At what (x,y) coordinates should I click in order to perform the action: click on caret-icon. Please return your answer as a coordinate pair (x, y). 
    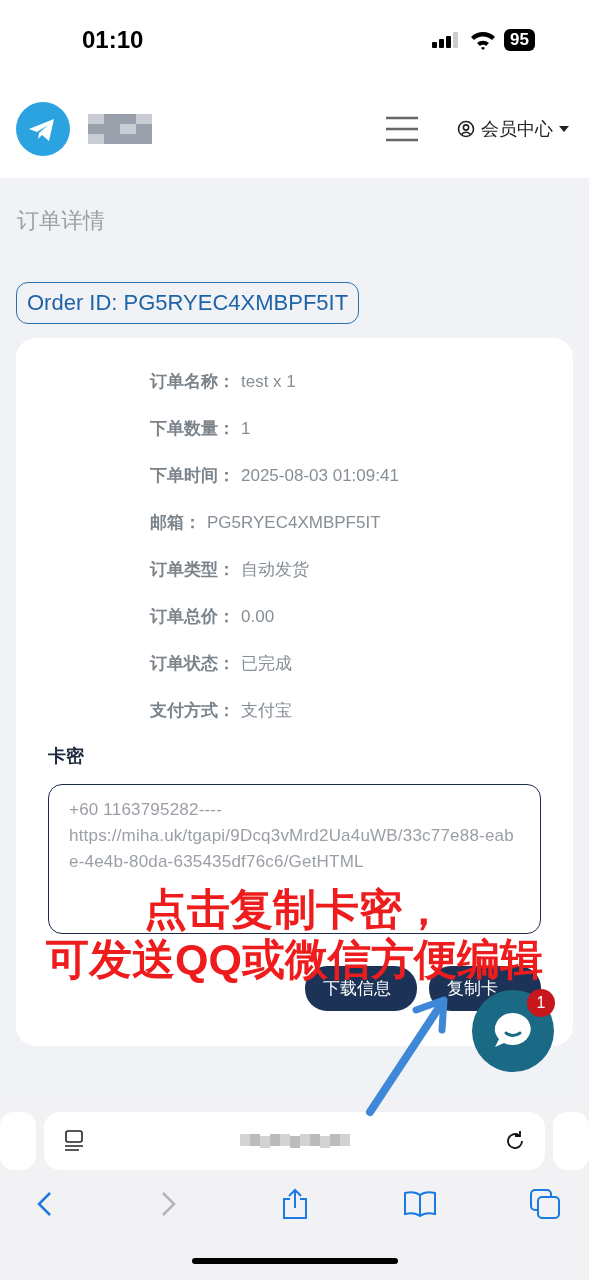
    Looking at the image, I should click on (564, 129).